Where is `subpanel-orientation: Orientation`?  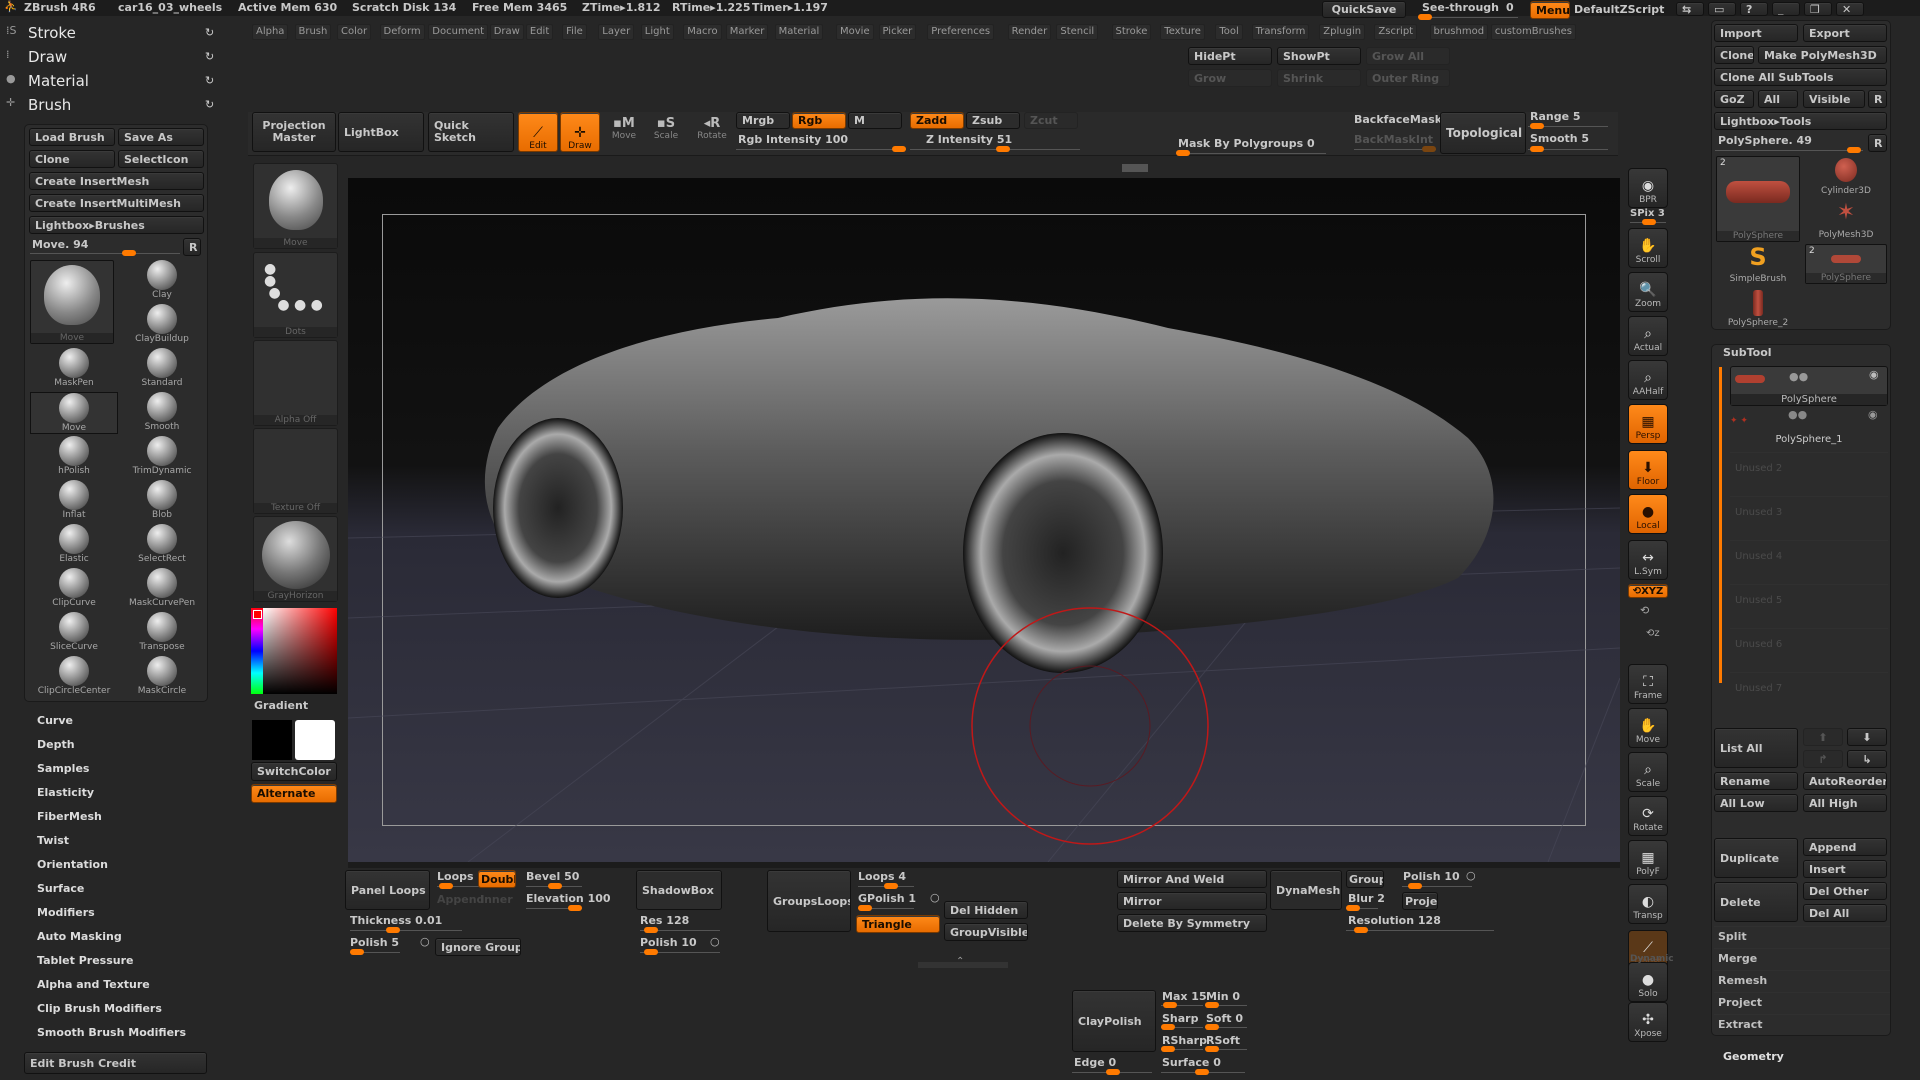 subpanel-orientation: Orientation is located at coordinates (72, 864).